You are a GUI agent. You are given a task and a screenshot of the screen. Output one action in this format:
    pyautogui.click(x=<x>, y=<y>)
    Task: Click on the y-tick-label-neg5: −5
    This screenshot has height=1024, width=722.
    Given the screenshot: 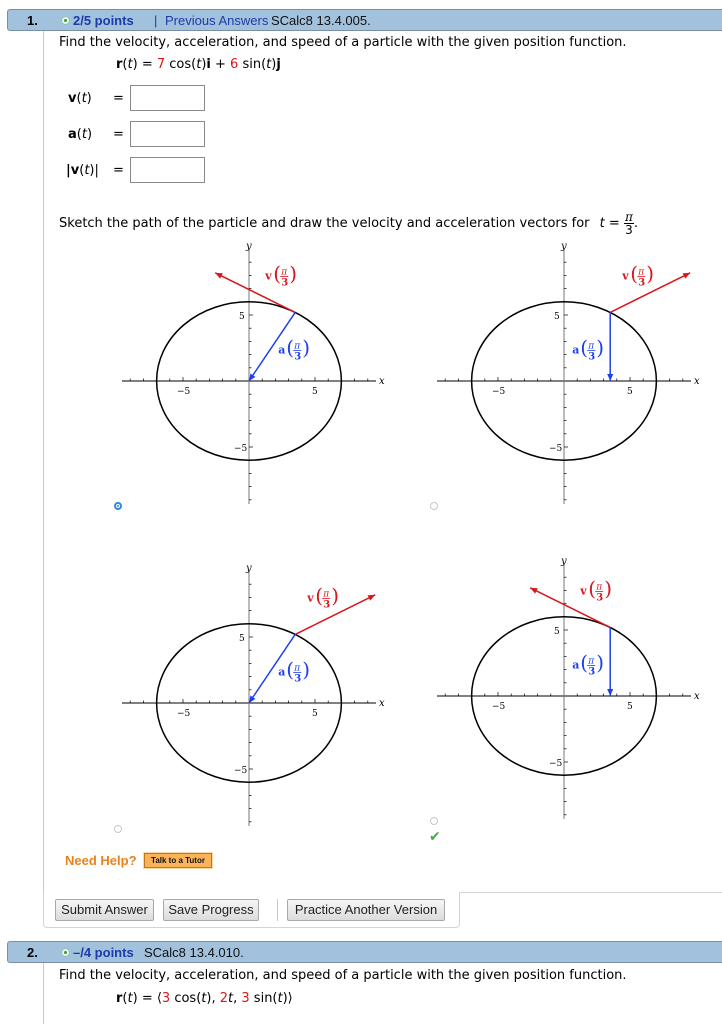 What is the action you would take?
    pyautogui.click(x=556, y=764)
    